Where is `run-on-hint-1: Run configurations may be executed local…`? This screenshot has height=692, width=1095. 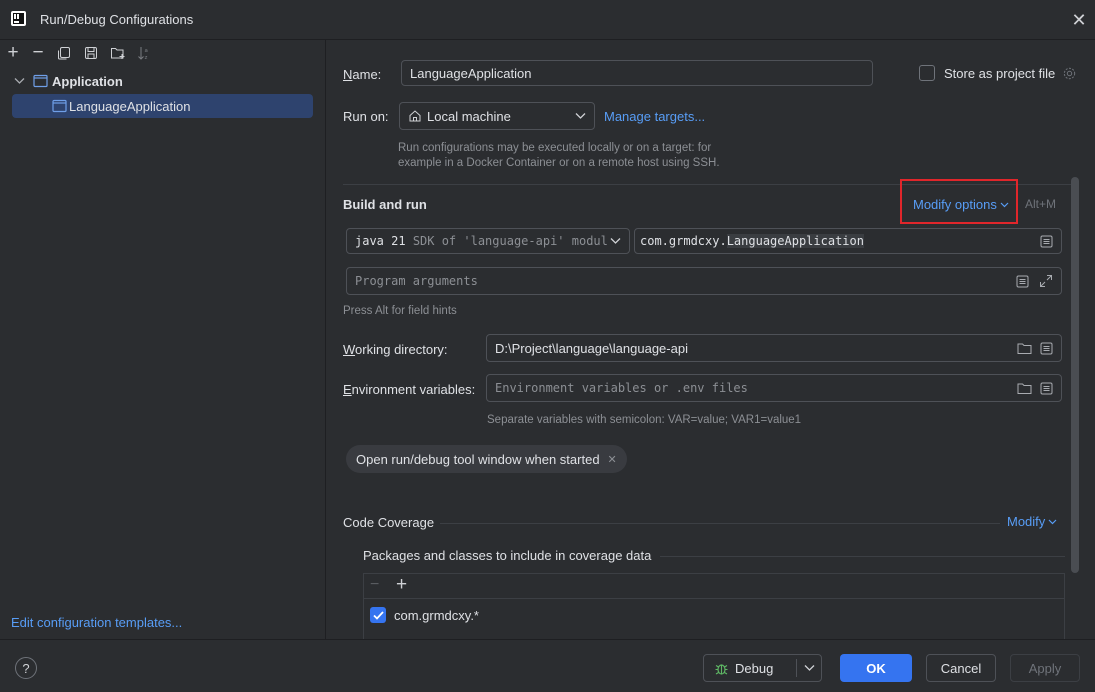 run-on-hint-1: Run configurations may be executed local… is located at coordinates (555, 148).